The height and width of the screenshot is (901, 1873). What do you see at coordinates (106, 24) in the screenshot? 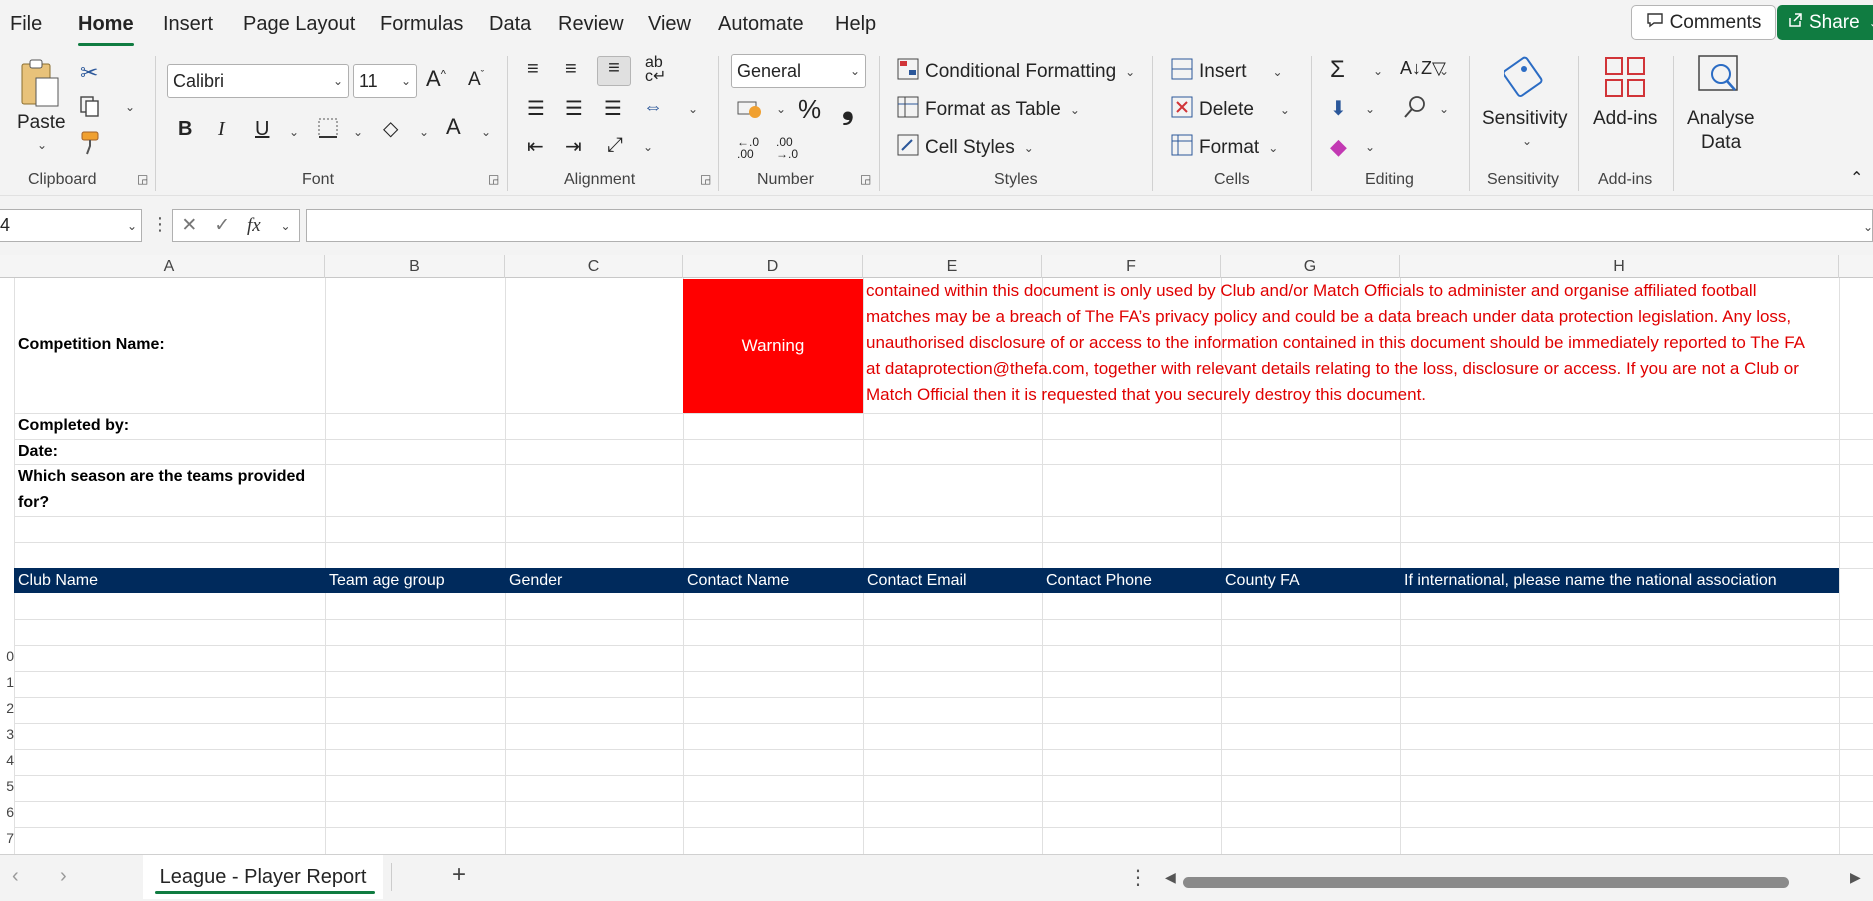
I see `menu-home: Home` at bounding box center [106, 24].